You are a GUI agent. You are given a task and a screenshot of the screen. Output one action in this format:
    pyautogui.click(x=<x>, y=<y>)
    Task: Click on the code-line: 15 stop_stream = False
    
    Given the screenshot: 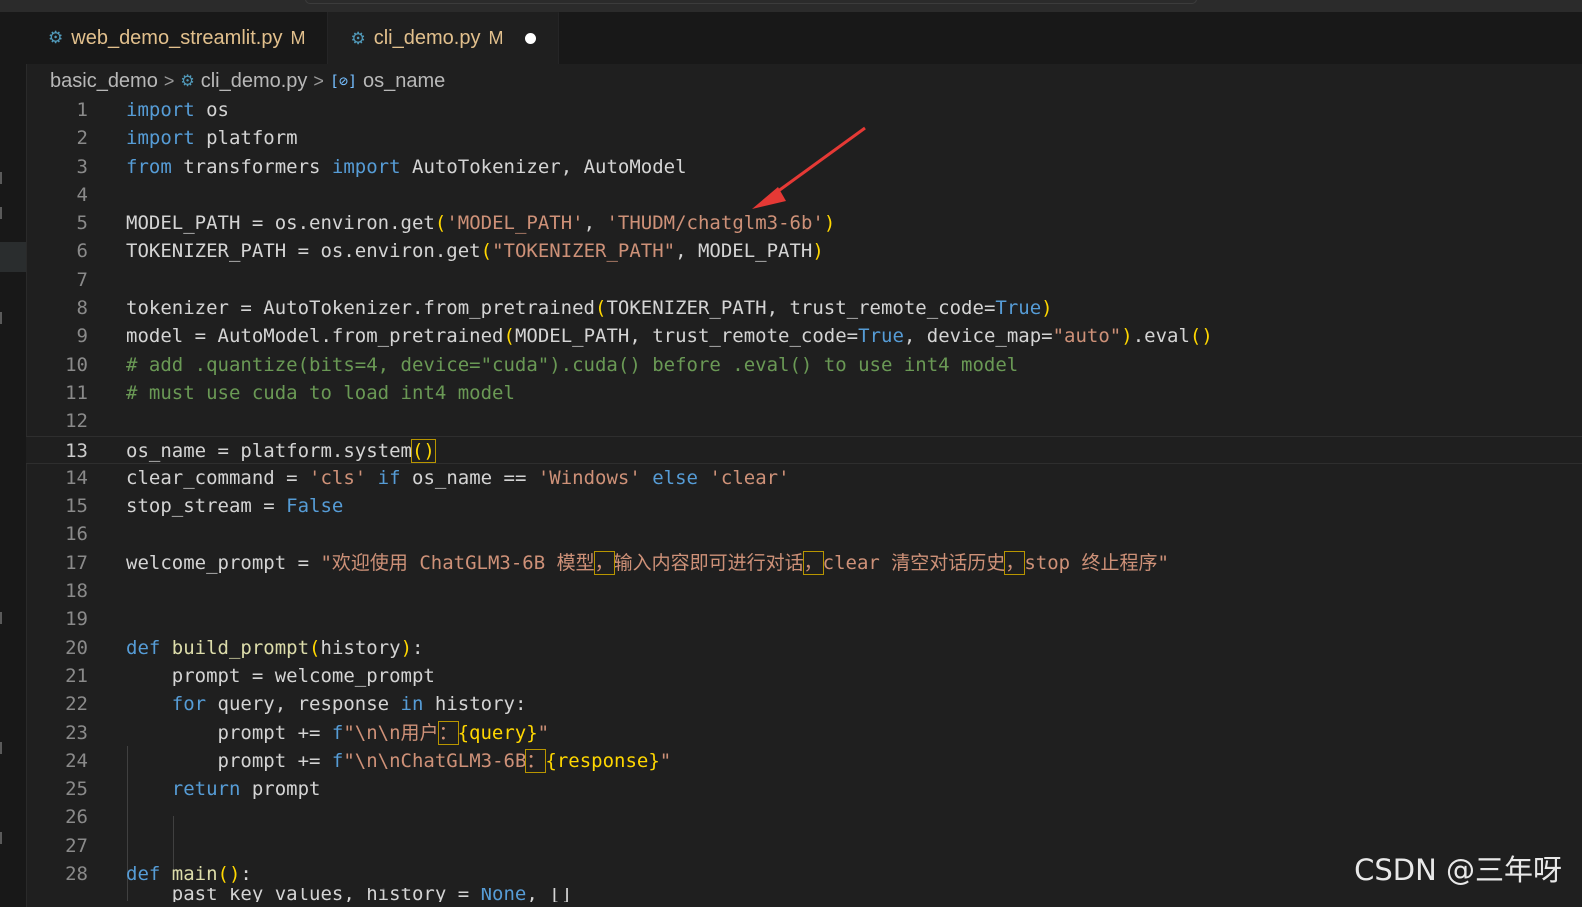 What is the action you would take?
    pyautogui.click(x=804, y=506)
    